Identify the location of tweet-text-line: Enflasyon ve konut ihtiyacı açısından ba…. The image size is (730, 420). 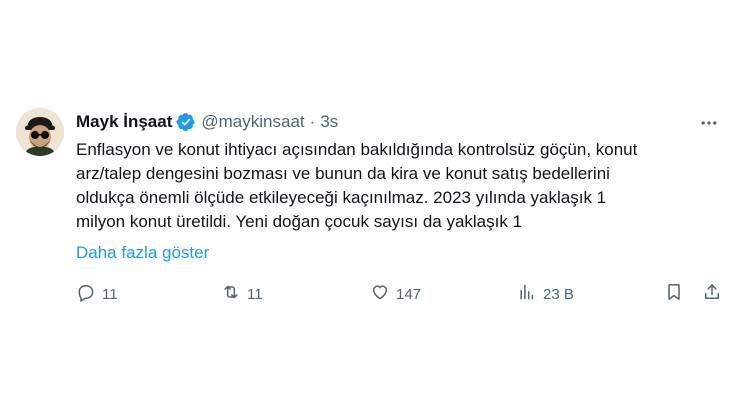
(357, 149).